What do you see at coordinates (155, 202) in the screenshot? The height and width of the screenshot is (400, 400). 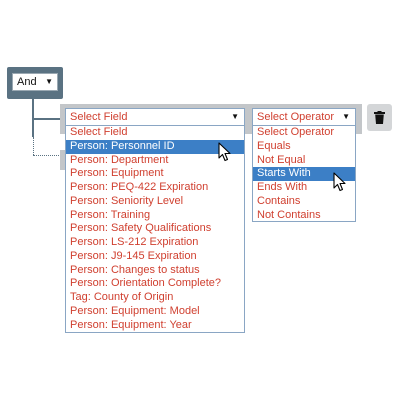 I see `field-option: Person: Seniority Level` at bounding box center [155, 202].